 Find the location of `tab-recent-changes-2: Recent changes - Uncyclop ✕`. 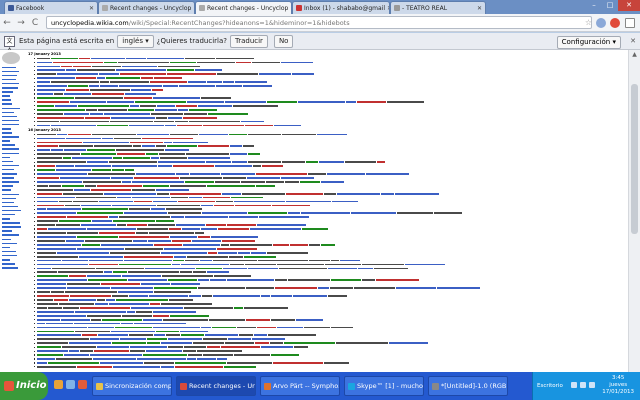

tab-recent-changes-2: Recent changes - Uncyclop ✕ is located at coordinates (243, 7).